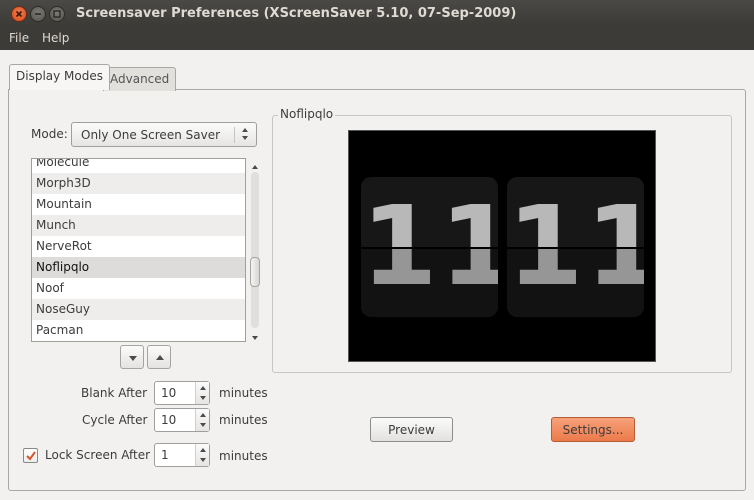 Image resolution: width=754 pixels, height=500 pixels. Describe the element at coordinates (255, 272) in the screenshot. I see `scroll-thumb` at that location.